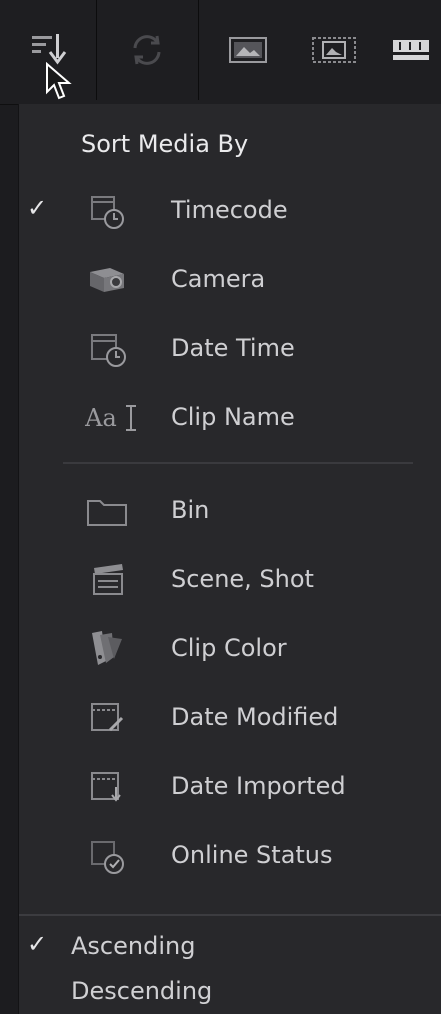 The height and width of the screenshot is (1014, 441). Describe the element at coordinates (233, 348) in the screenshot. I see `sort-option-label: Date Time` at that location.